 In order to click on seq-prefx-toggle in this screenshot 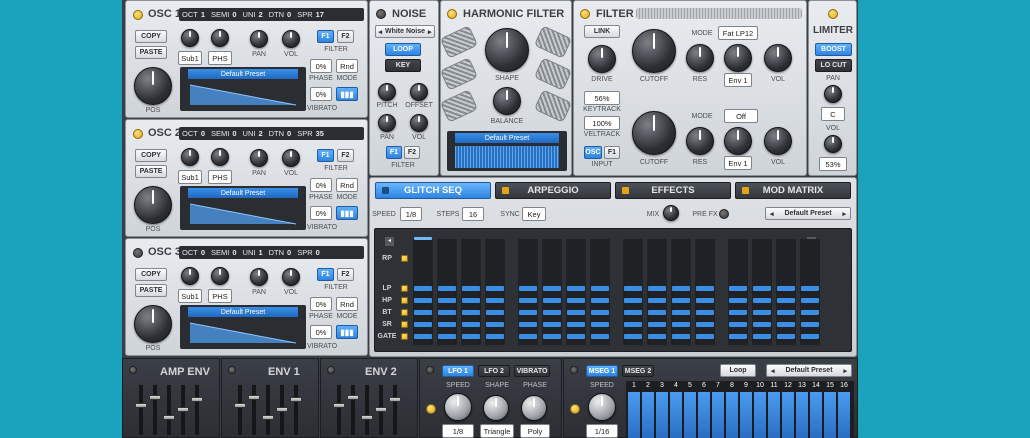, I will do `click(724, 214)`.